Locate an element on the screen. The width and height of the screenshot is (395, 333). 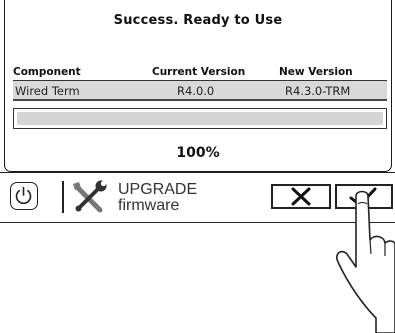
close-x-icon is located at coordinates (301, 196).